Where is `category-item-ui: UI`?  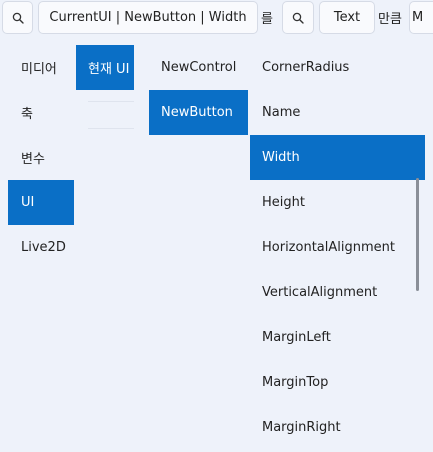 category-item-ui: UI is located at coordinates (41, 202).